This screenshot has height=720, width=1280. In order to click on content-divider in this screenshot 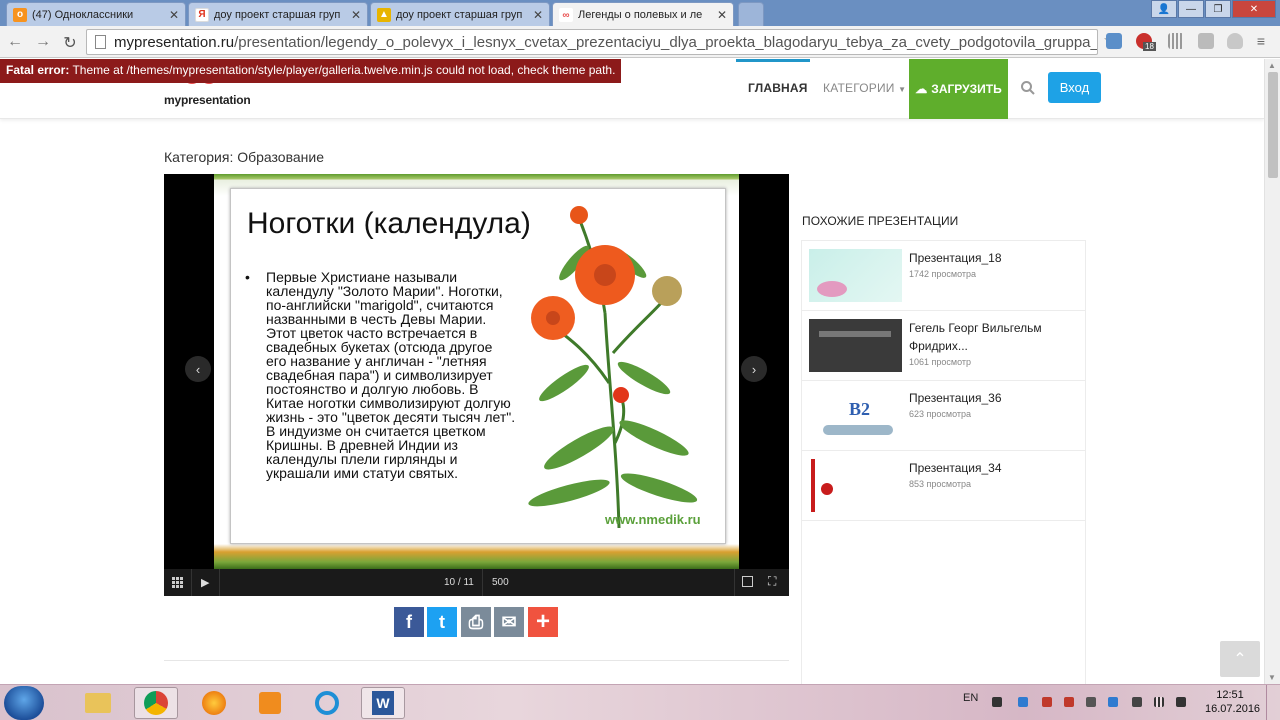, I will do `click(476, 660)`.